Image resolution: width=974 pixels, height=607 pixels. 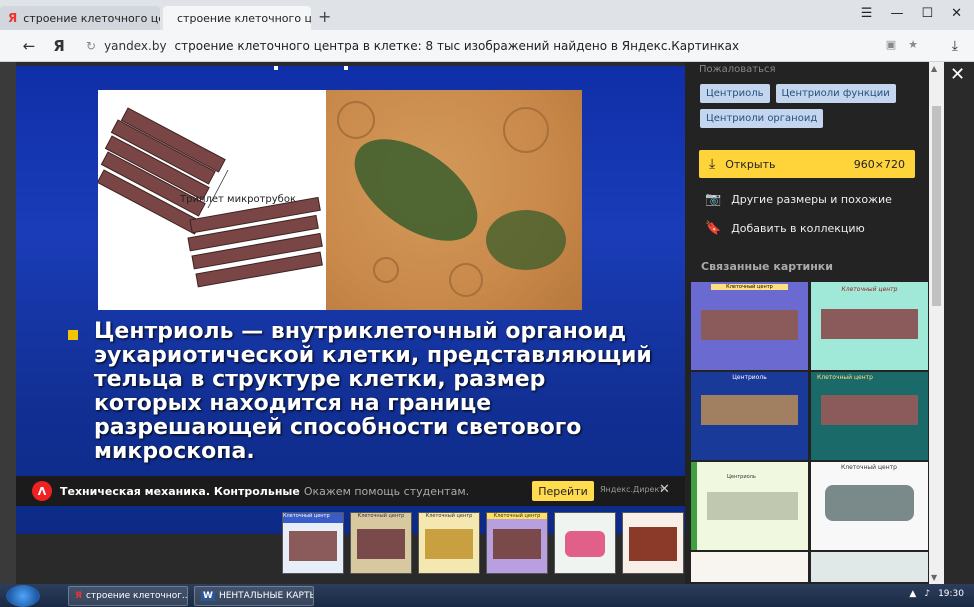 I want to click on clock: 19:30, so click(x=951, y=594).